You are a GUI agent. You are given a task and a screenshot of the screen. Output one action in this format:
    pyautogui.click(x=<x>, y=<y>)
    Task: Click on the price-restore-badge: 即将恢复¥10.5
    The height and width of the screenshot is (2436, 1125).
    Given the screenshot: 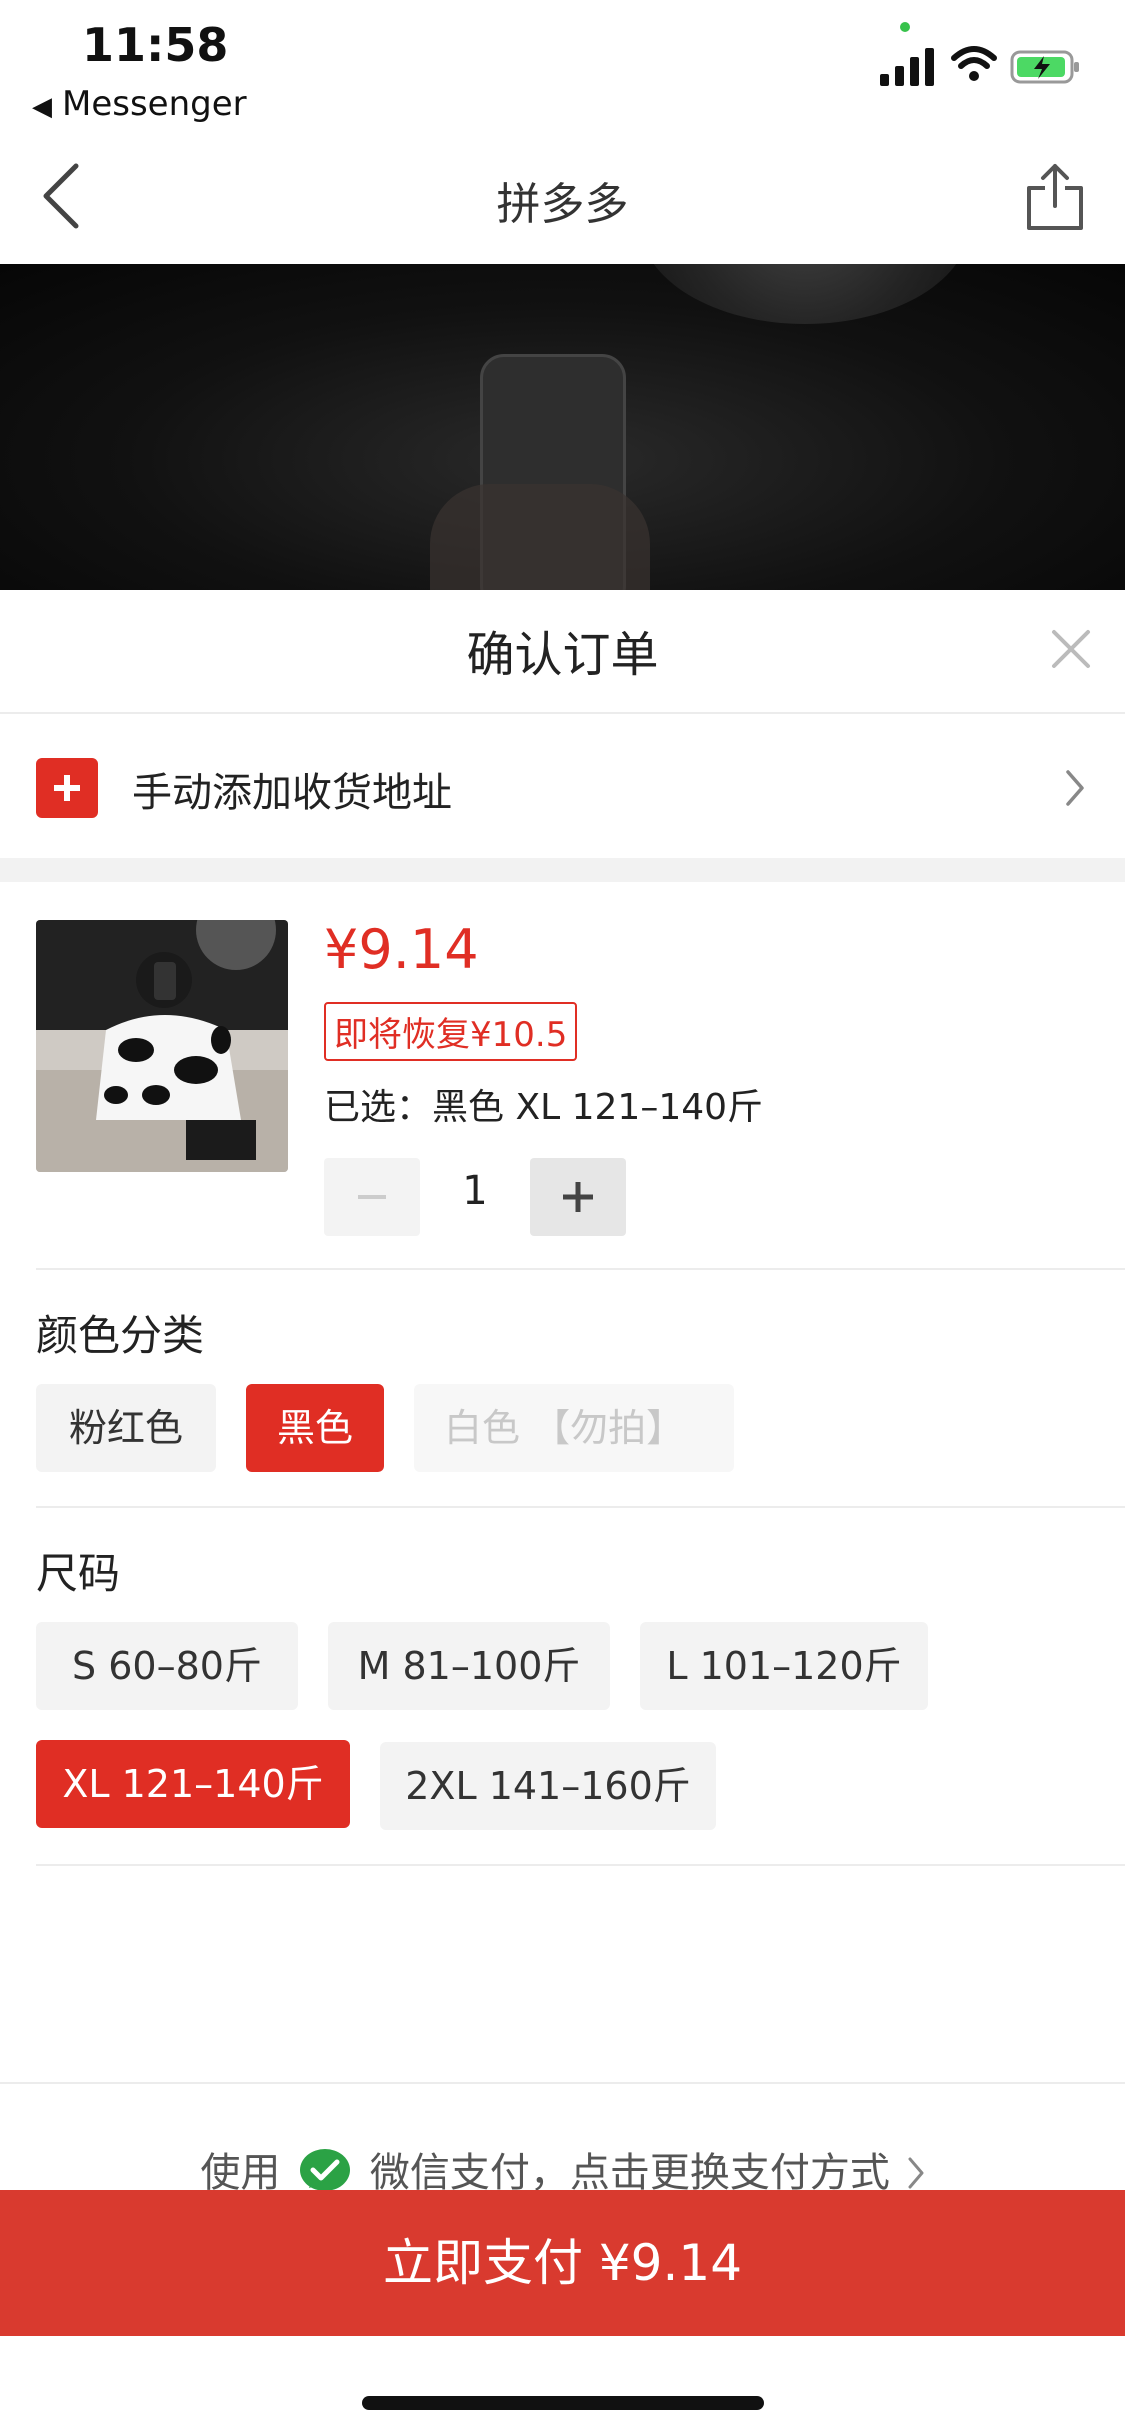 What is the action you would take?
    pyautogui.click(x=451, y=1031)
    